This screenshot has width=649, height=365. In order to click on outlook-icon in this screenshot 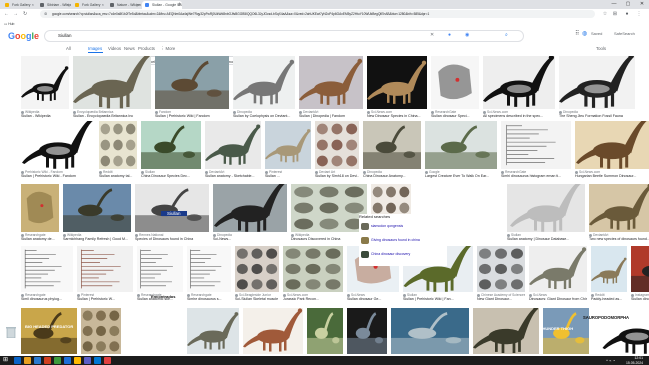, I will do `click(97, 360)`.